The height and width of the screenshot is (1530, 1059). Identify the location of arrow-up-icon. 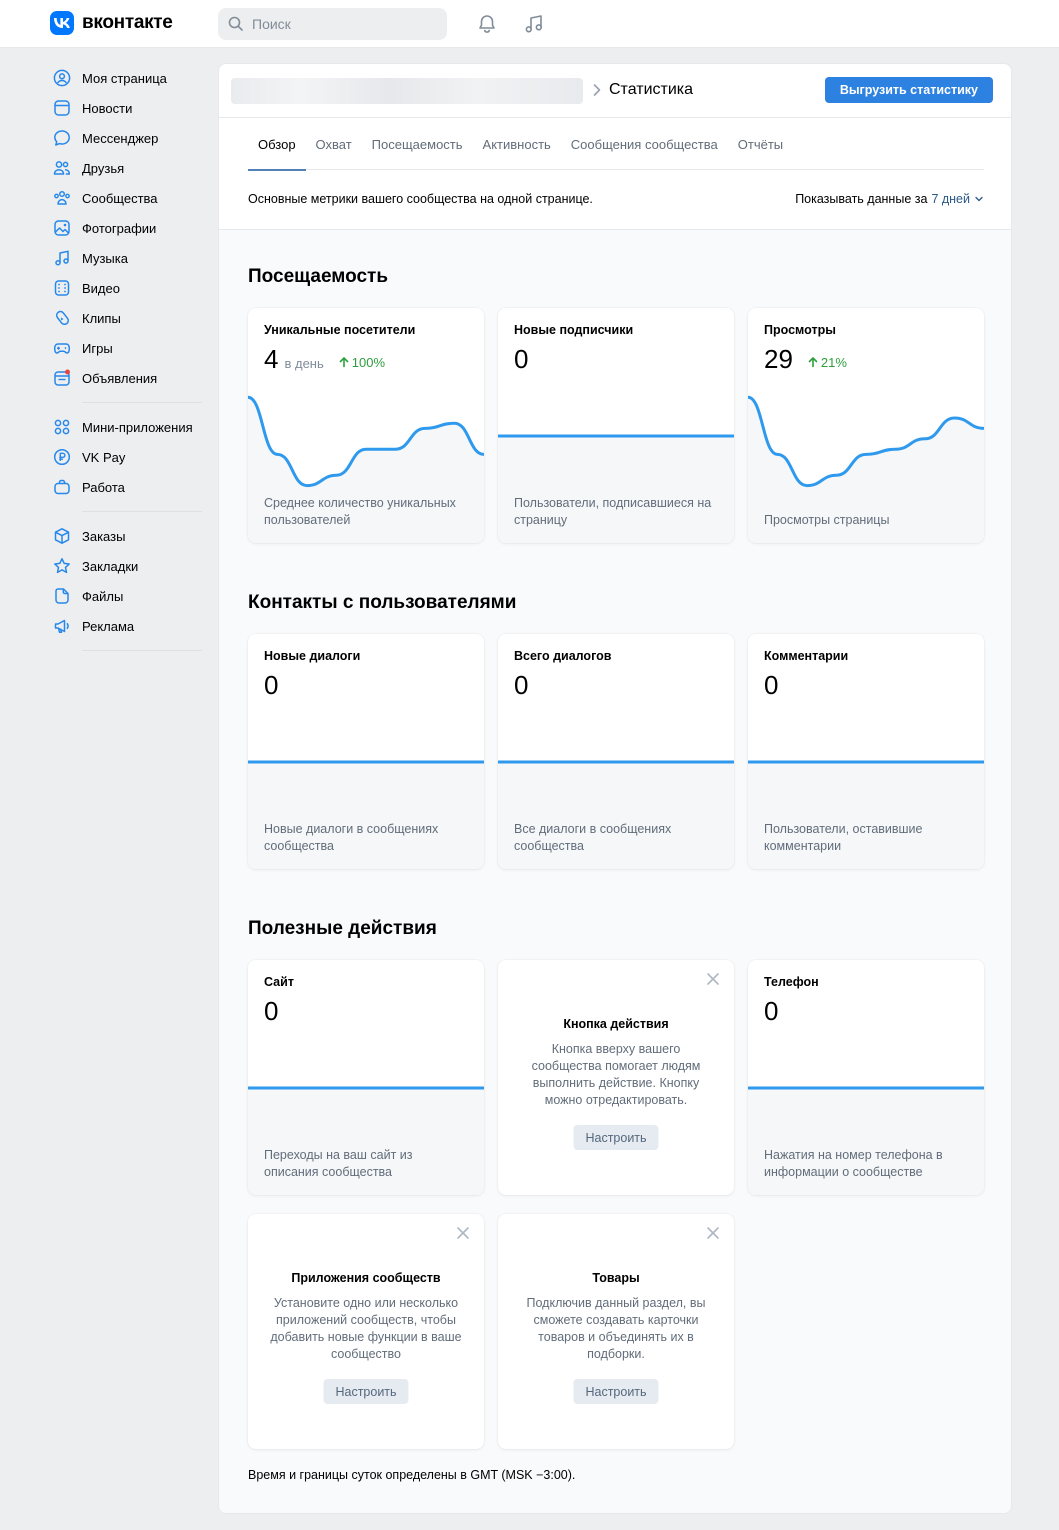
(344, 362).